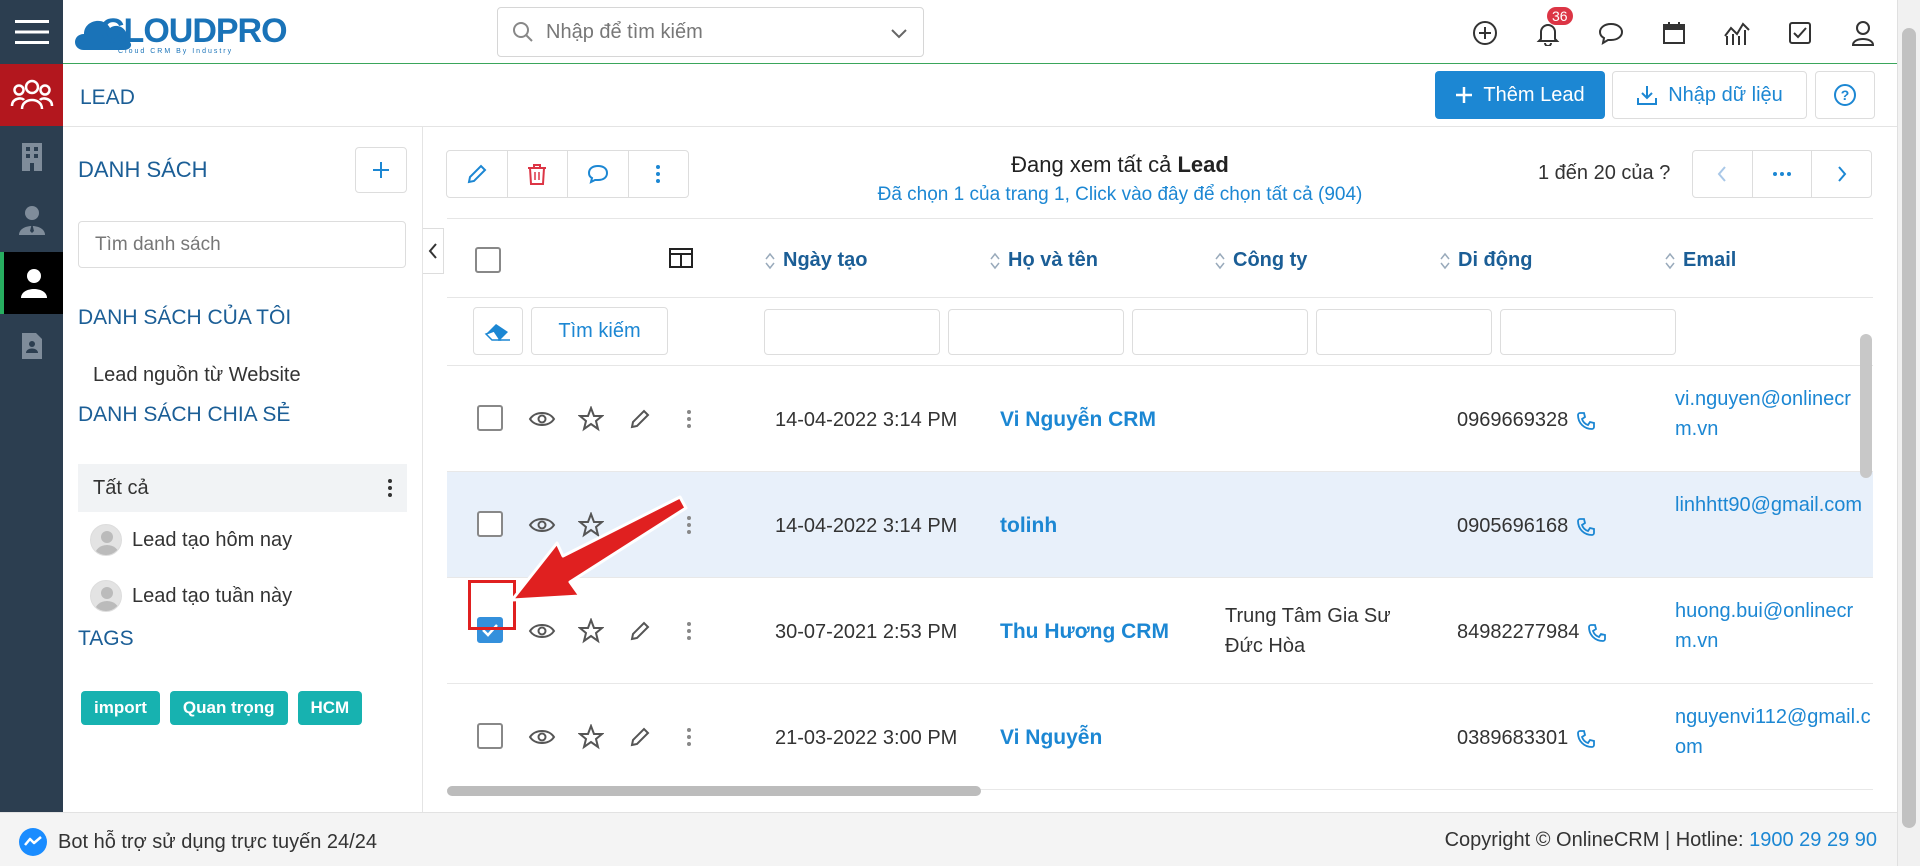  What do you see at coordinates (1709, 95) in the screenshot?
I see `import-data-button: Nhập dữ liệu` at bounding box center [1709, 95].